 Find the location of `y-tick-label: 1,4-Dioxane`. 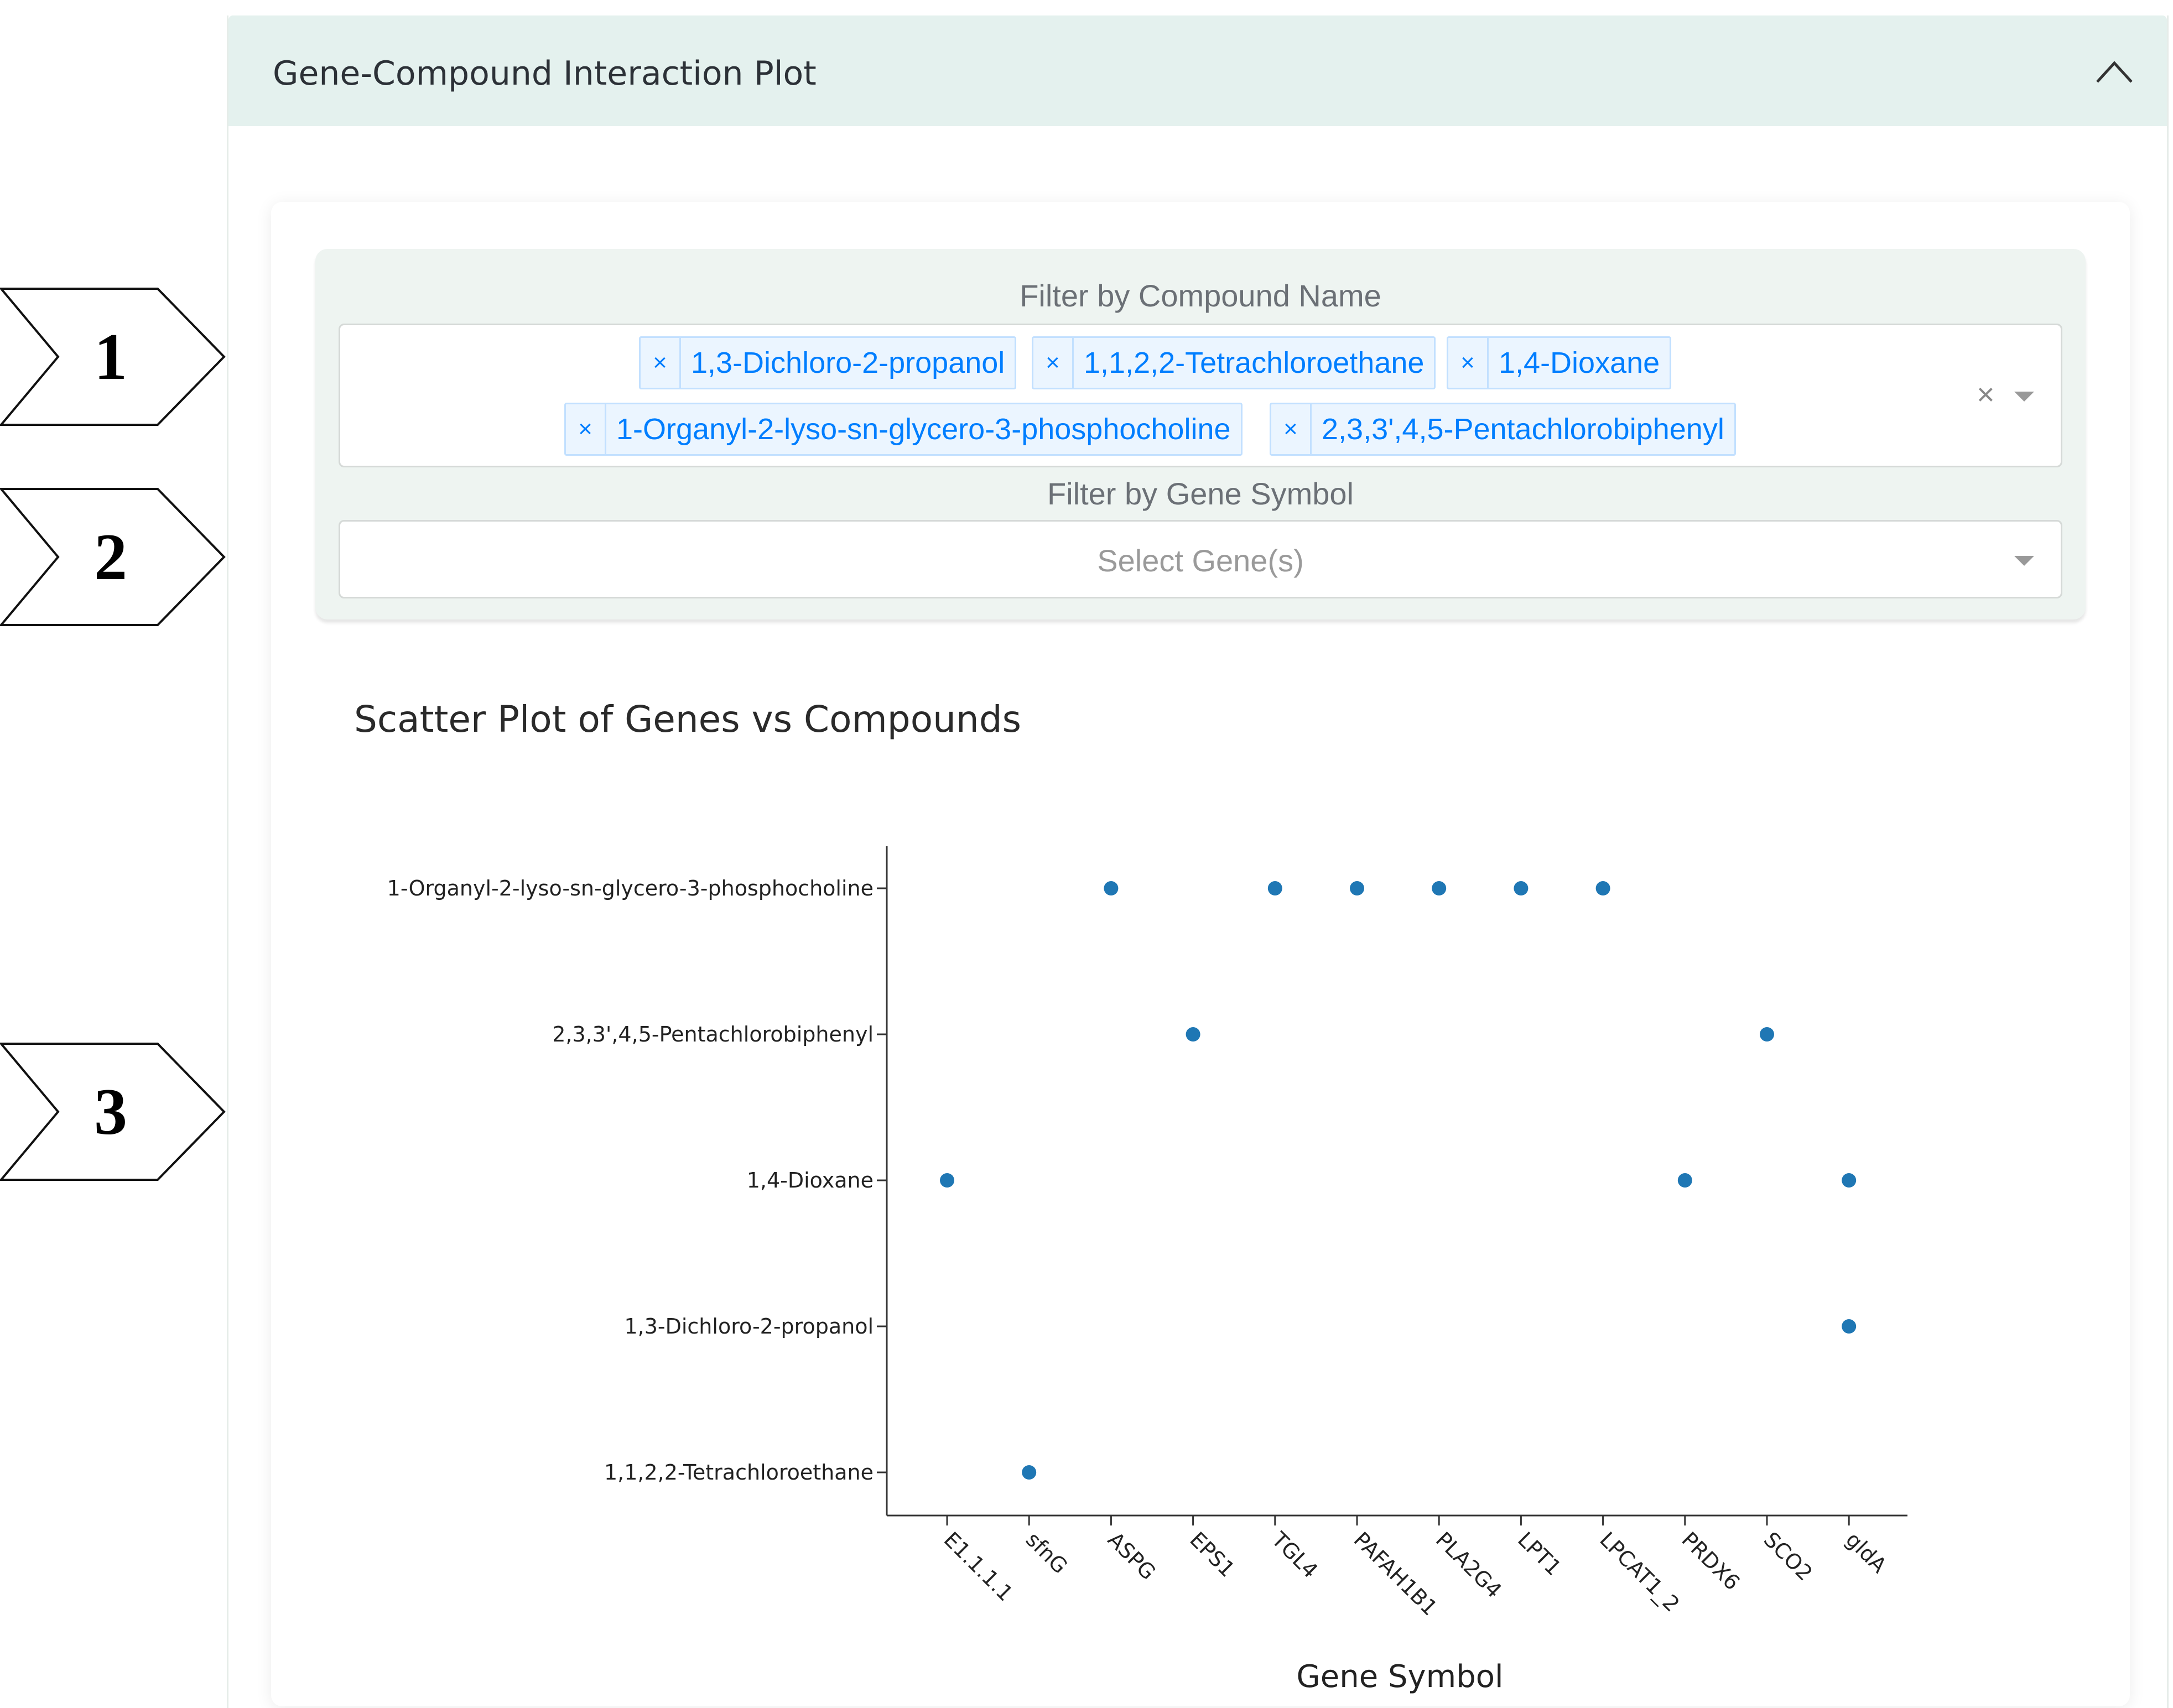

y-tick-label: 1,4-Dioxane is located at coordinates (810, 1180).